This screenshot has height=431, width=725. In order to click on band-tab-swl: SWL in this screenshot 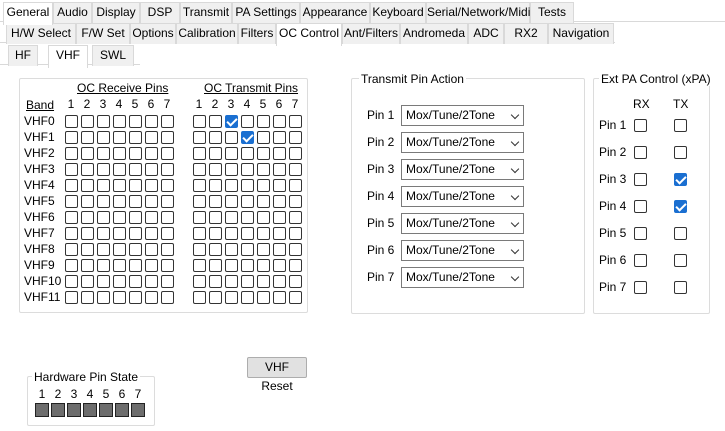, I will do `click(113, 55)`.